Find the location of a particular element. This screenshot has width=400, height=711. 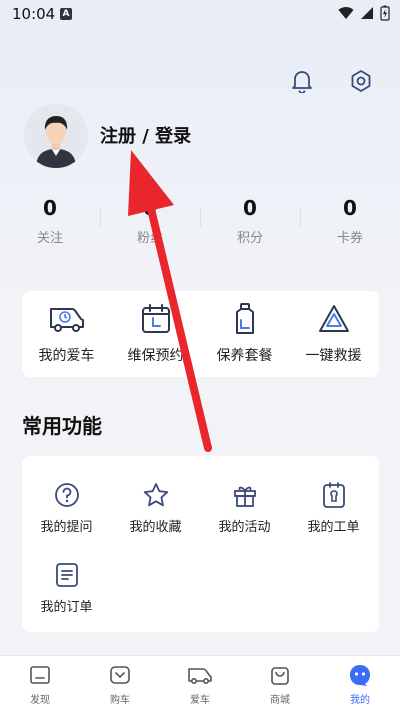

status-time: 10:04 is located at coordinates (34, 14).